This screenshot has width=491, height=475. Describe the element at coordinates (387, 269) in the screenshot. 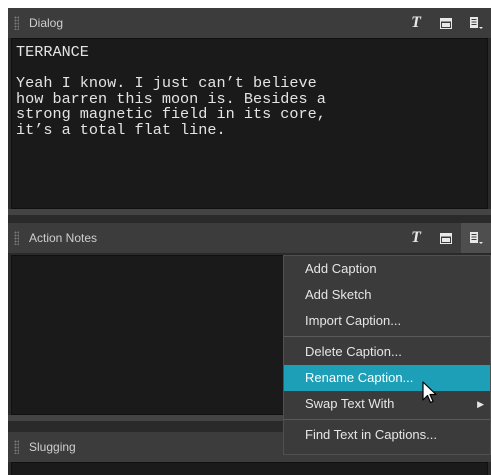

I see `menu-item-add-caption: Add Caption` at that location.